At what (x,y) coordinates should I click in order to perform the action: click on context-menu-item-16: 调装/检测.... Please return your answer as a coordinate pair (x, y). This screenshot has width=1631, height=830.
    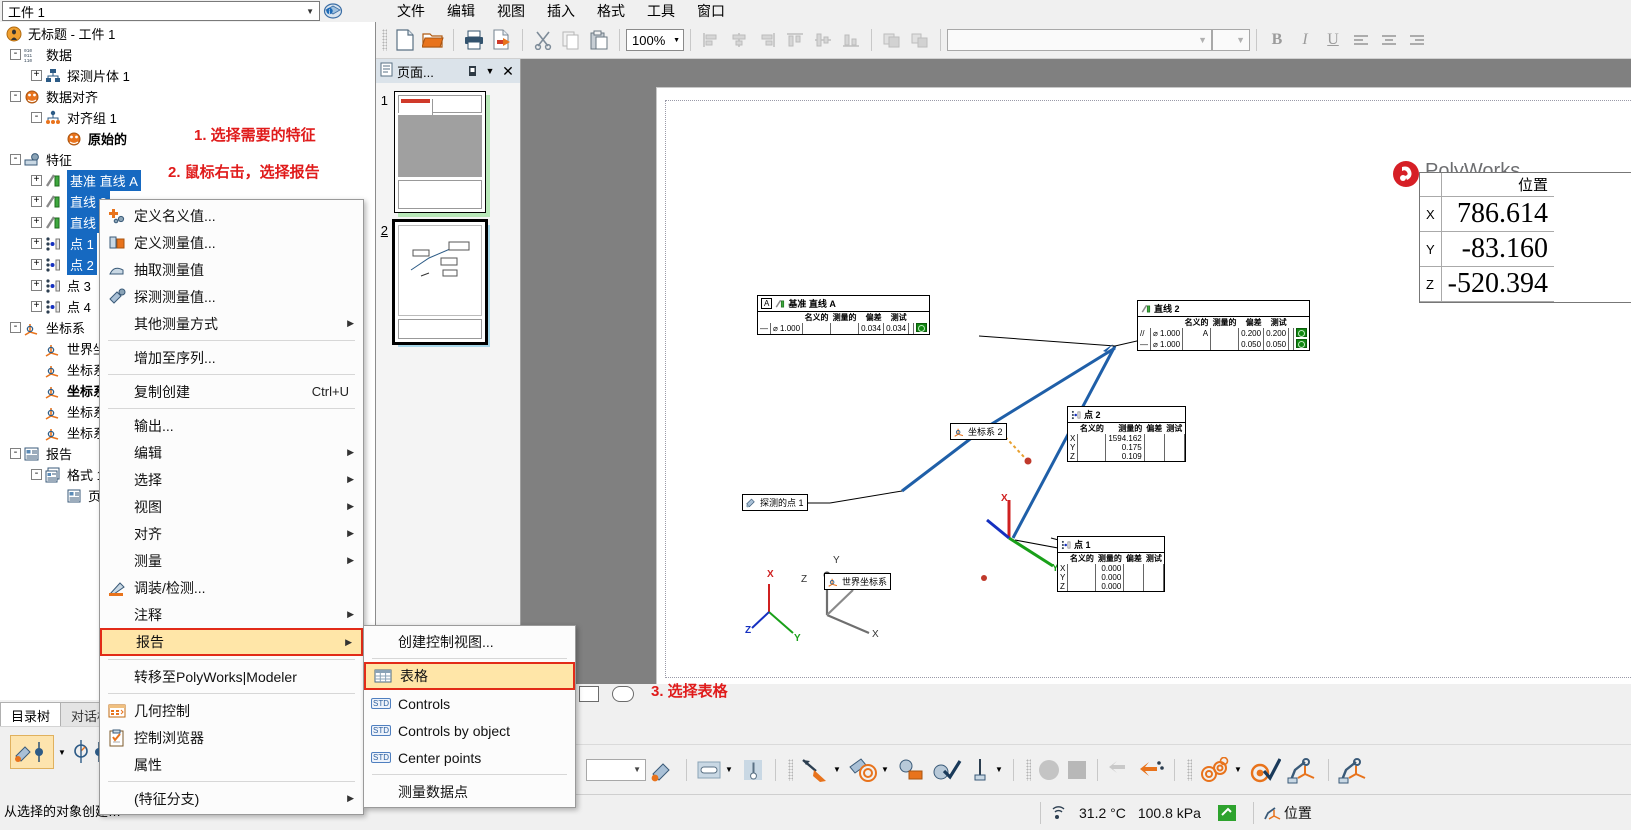
    Looking at the image, I should click on (231, 587).